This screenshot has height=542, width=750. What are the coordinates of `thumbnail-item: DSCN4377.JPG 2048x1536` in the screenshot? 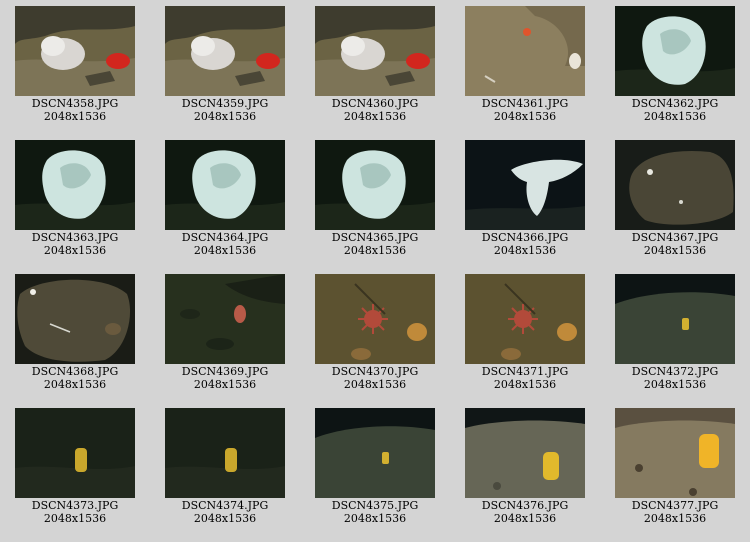 It's located at (675, 470).